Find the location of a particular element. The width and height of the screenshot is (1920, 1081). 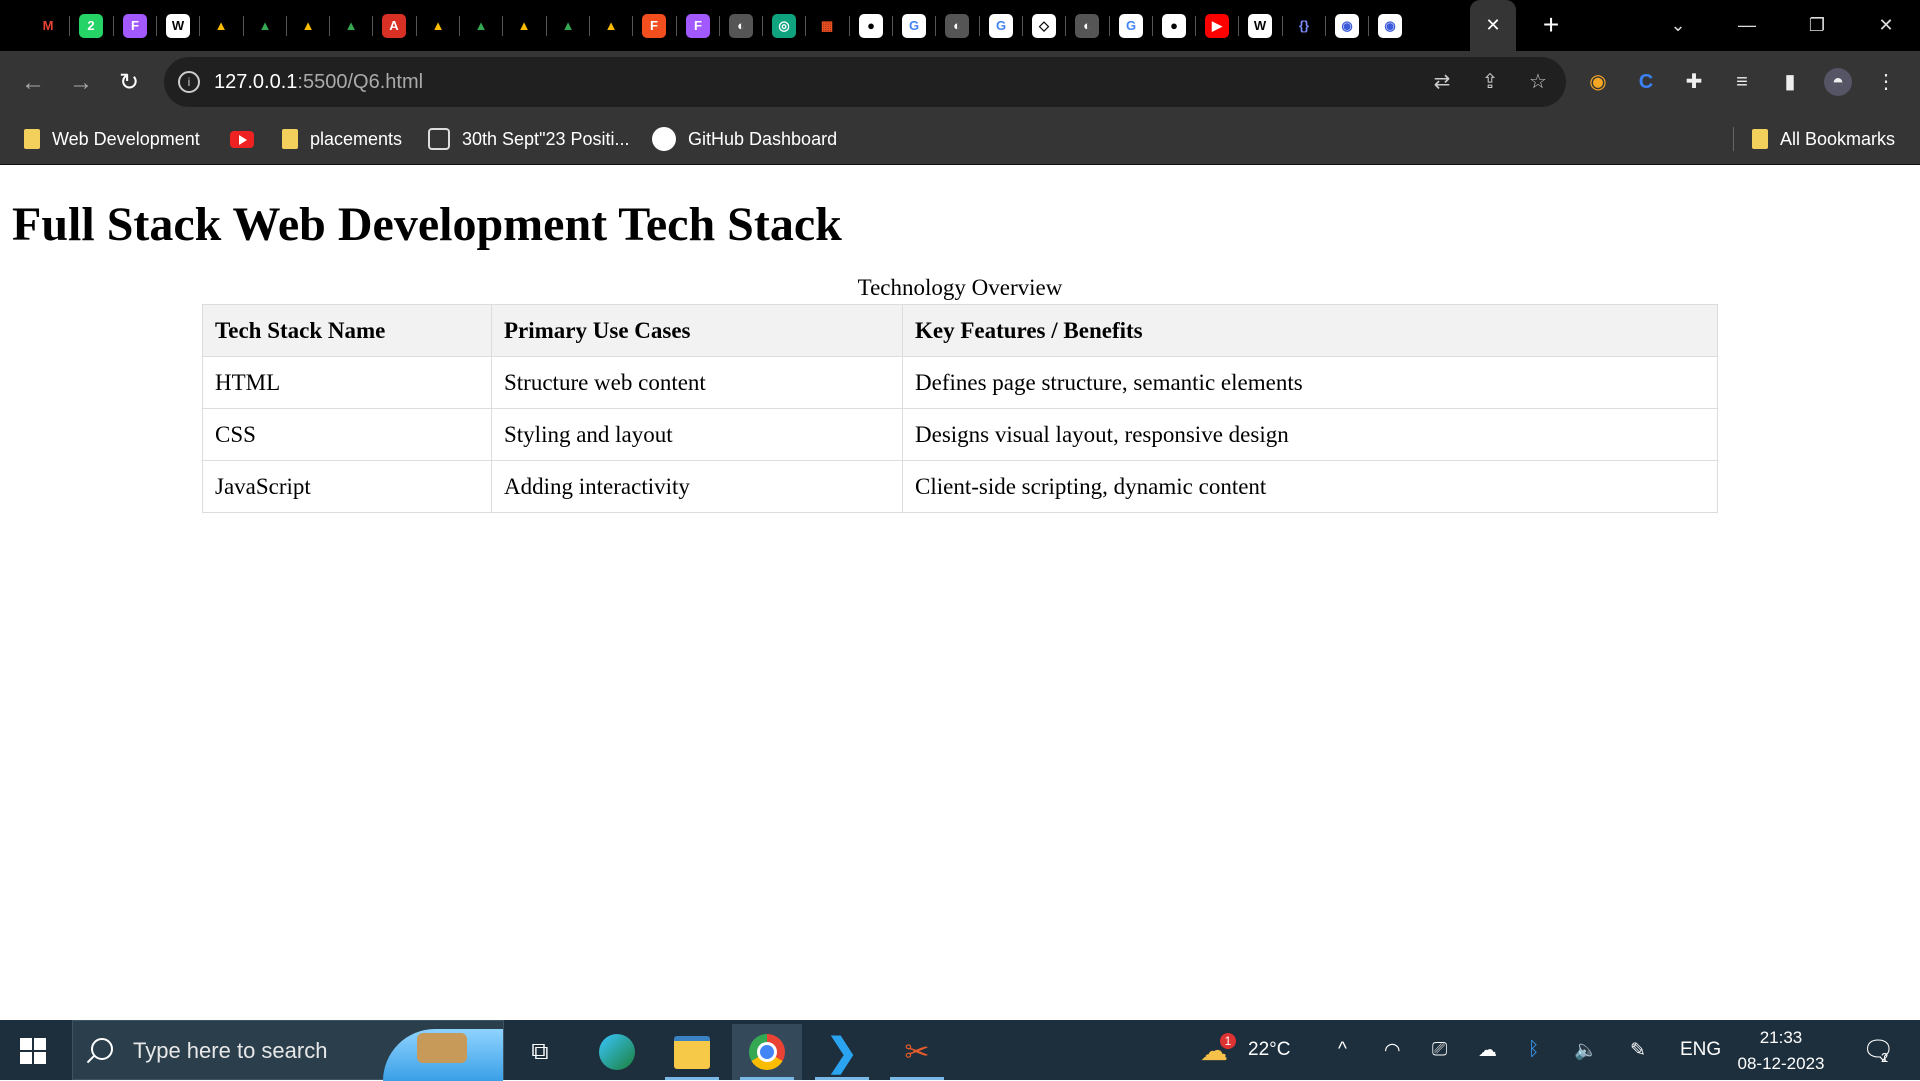

weather-badge: 1 is located at coordinates (1228, 1041).